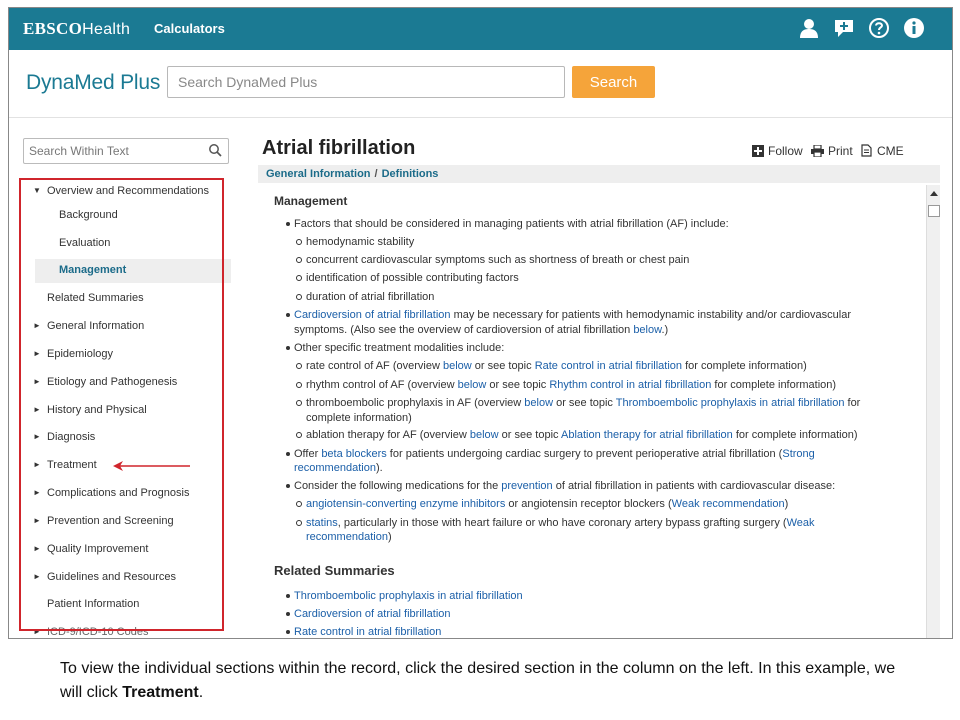  Describe the element at coordinates (124, 299) in the screenshot. I see `nav-related-summaries: Related Summaries` at that location.